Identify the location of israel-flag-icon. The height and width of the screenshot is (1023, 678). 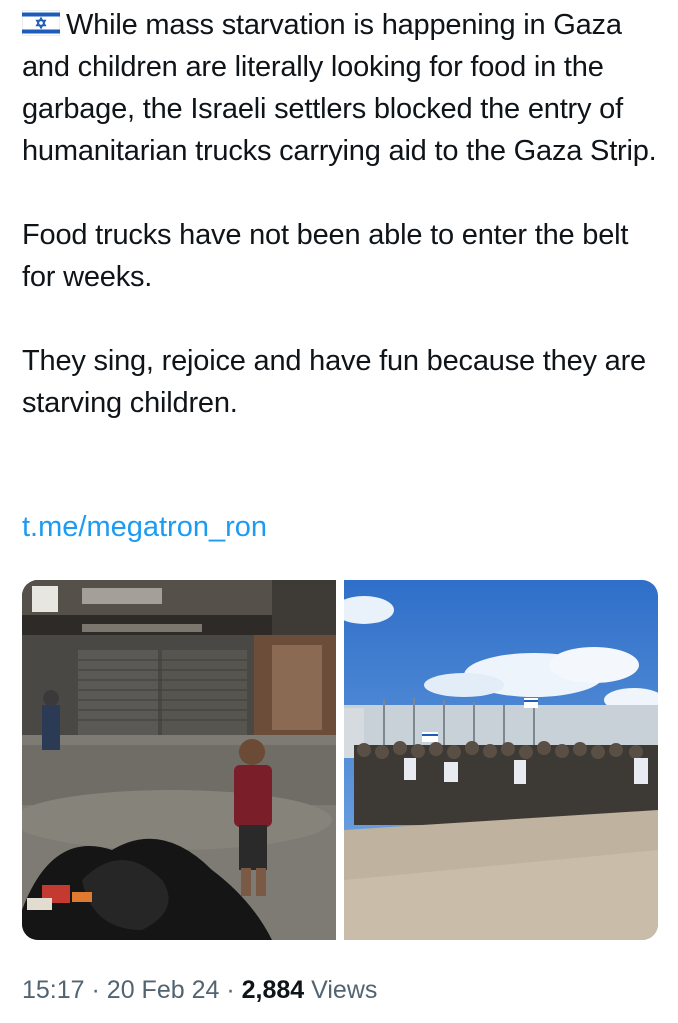
(41, 21).